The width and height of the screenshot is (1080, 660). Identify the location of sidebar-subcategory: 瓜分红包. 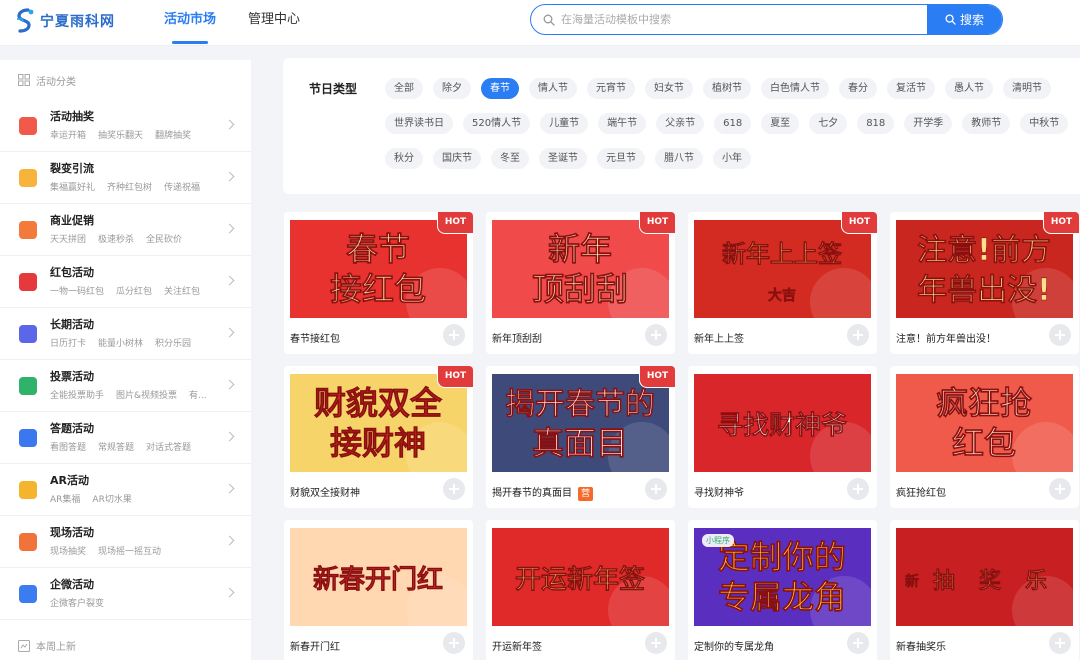
(134, 290).